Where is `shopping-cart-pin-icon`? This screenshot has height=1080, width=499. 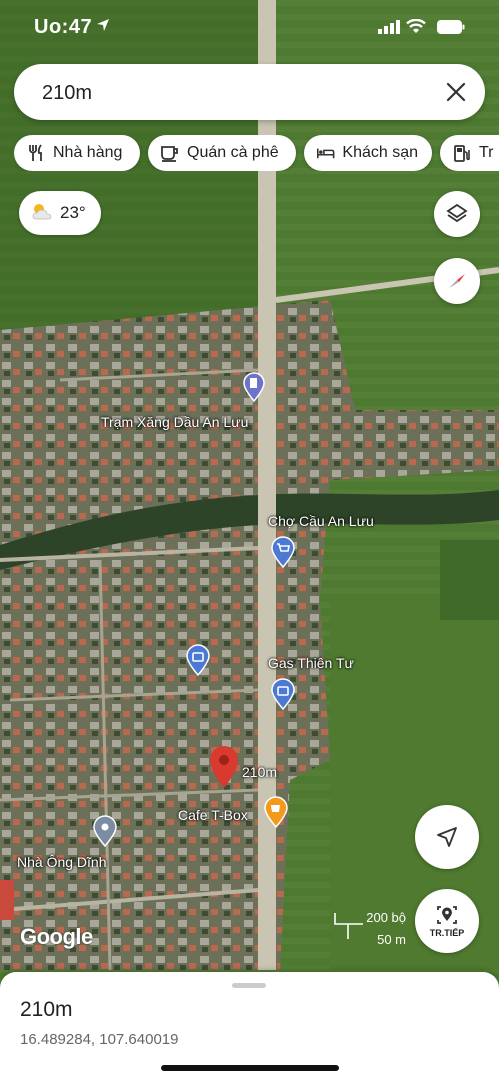
shopping-cart-pin-icon is located at coordinates (283, 554).